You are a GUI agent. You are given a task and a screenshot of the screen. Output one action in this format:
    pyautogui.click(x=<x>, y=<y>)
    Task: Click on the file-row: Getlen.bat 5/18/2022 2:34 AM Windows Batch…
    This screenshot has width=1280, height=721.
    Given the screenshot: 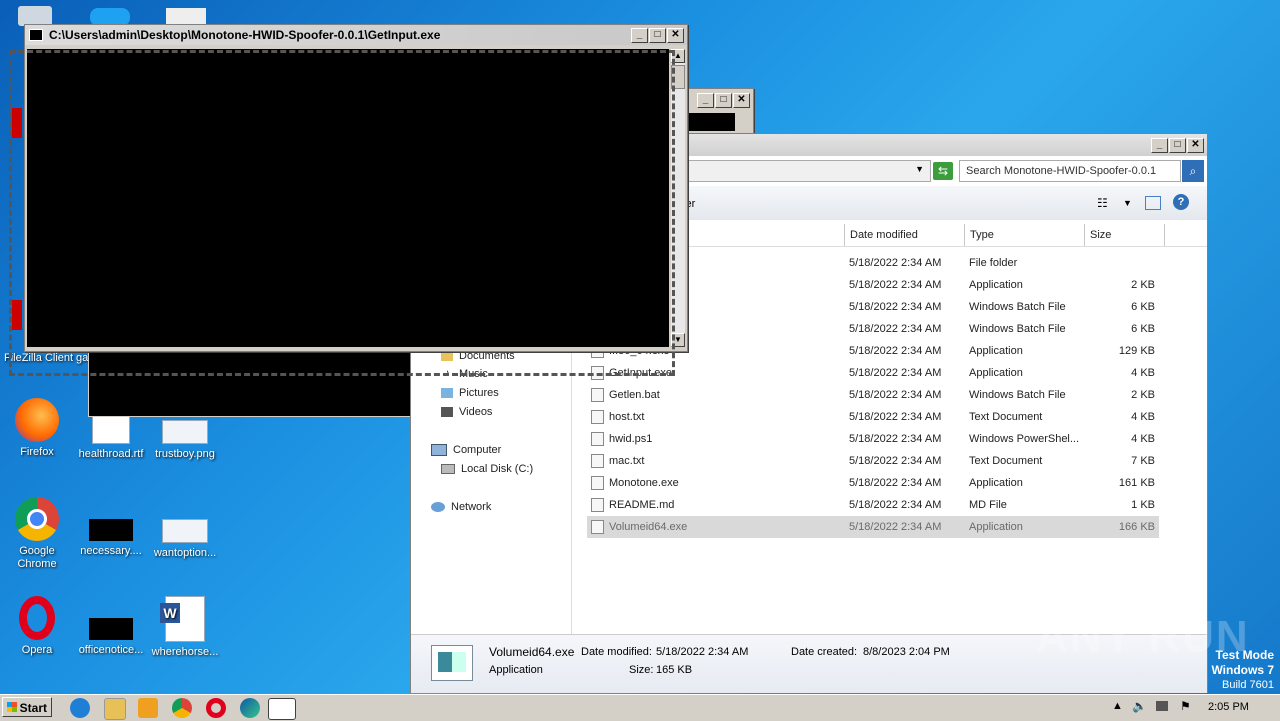 What is the action you would take?
    pyautogui.click(x=873, y=395)
    